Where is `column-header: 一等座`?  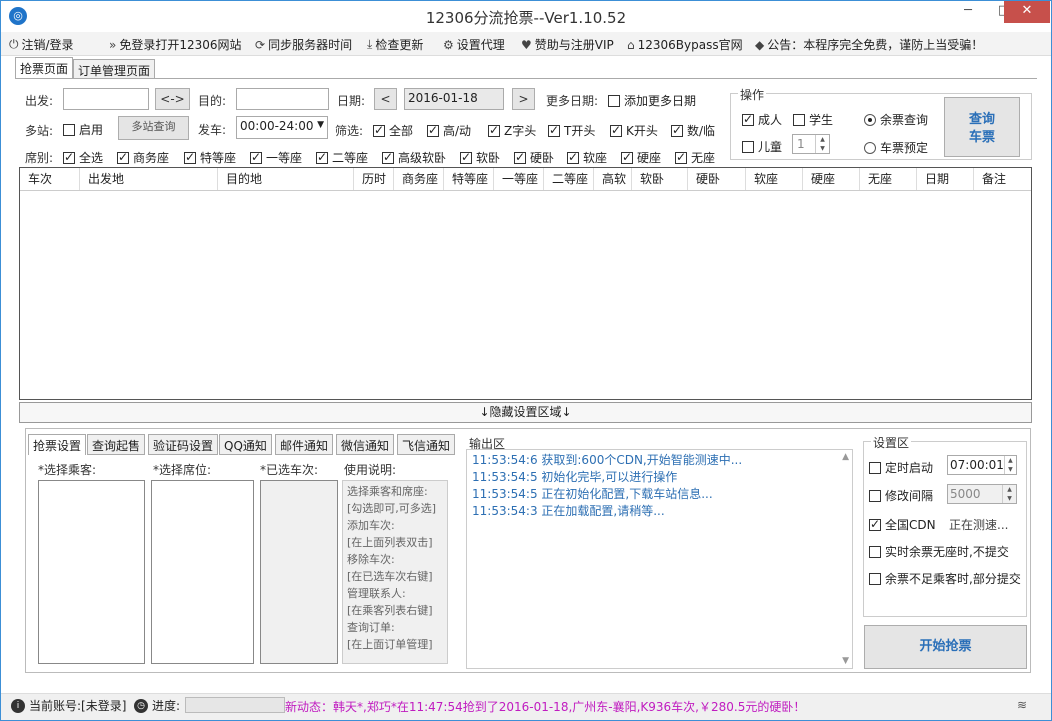
column-header: 一等座 is located at coordinates (519, 179).